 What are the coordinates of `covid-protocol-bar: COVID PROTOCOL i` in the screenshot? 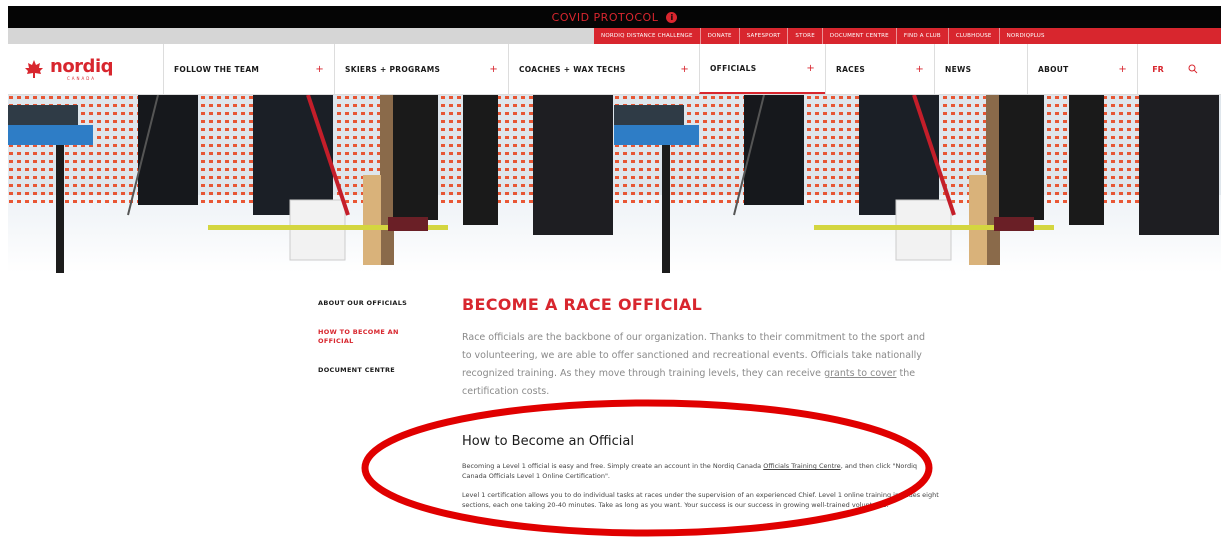 It's located at (614, 17).